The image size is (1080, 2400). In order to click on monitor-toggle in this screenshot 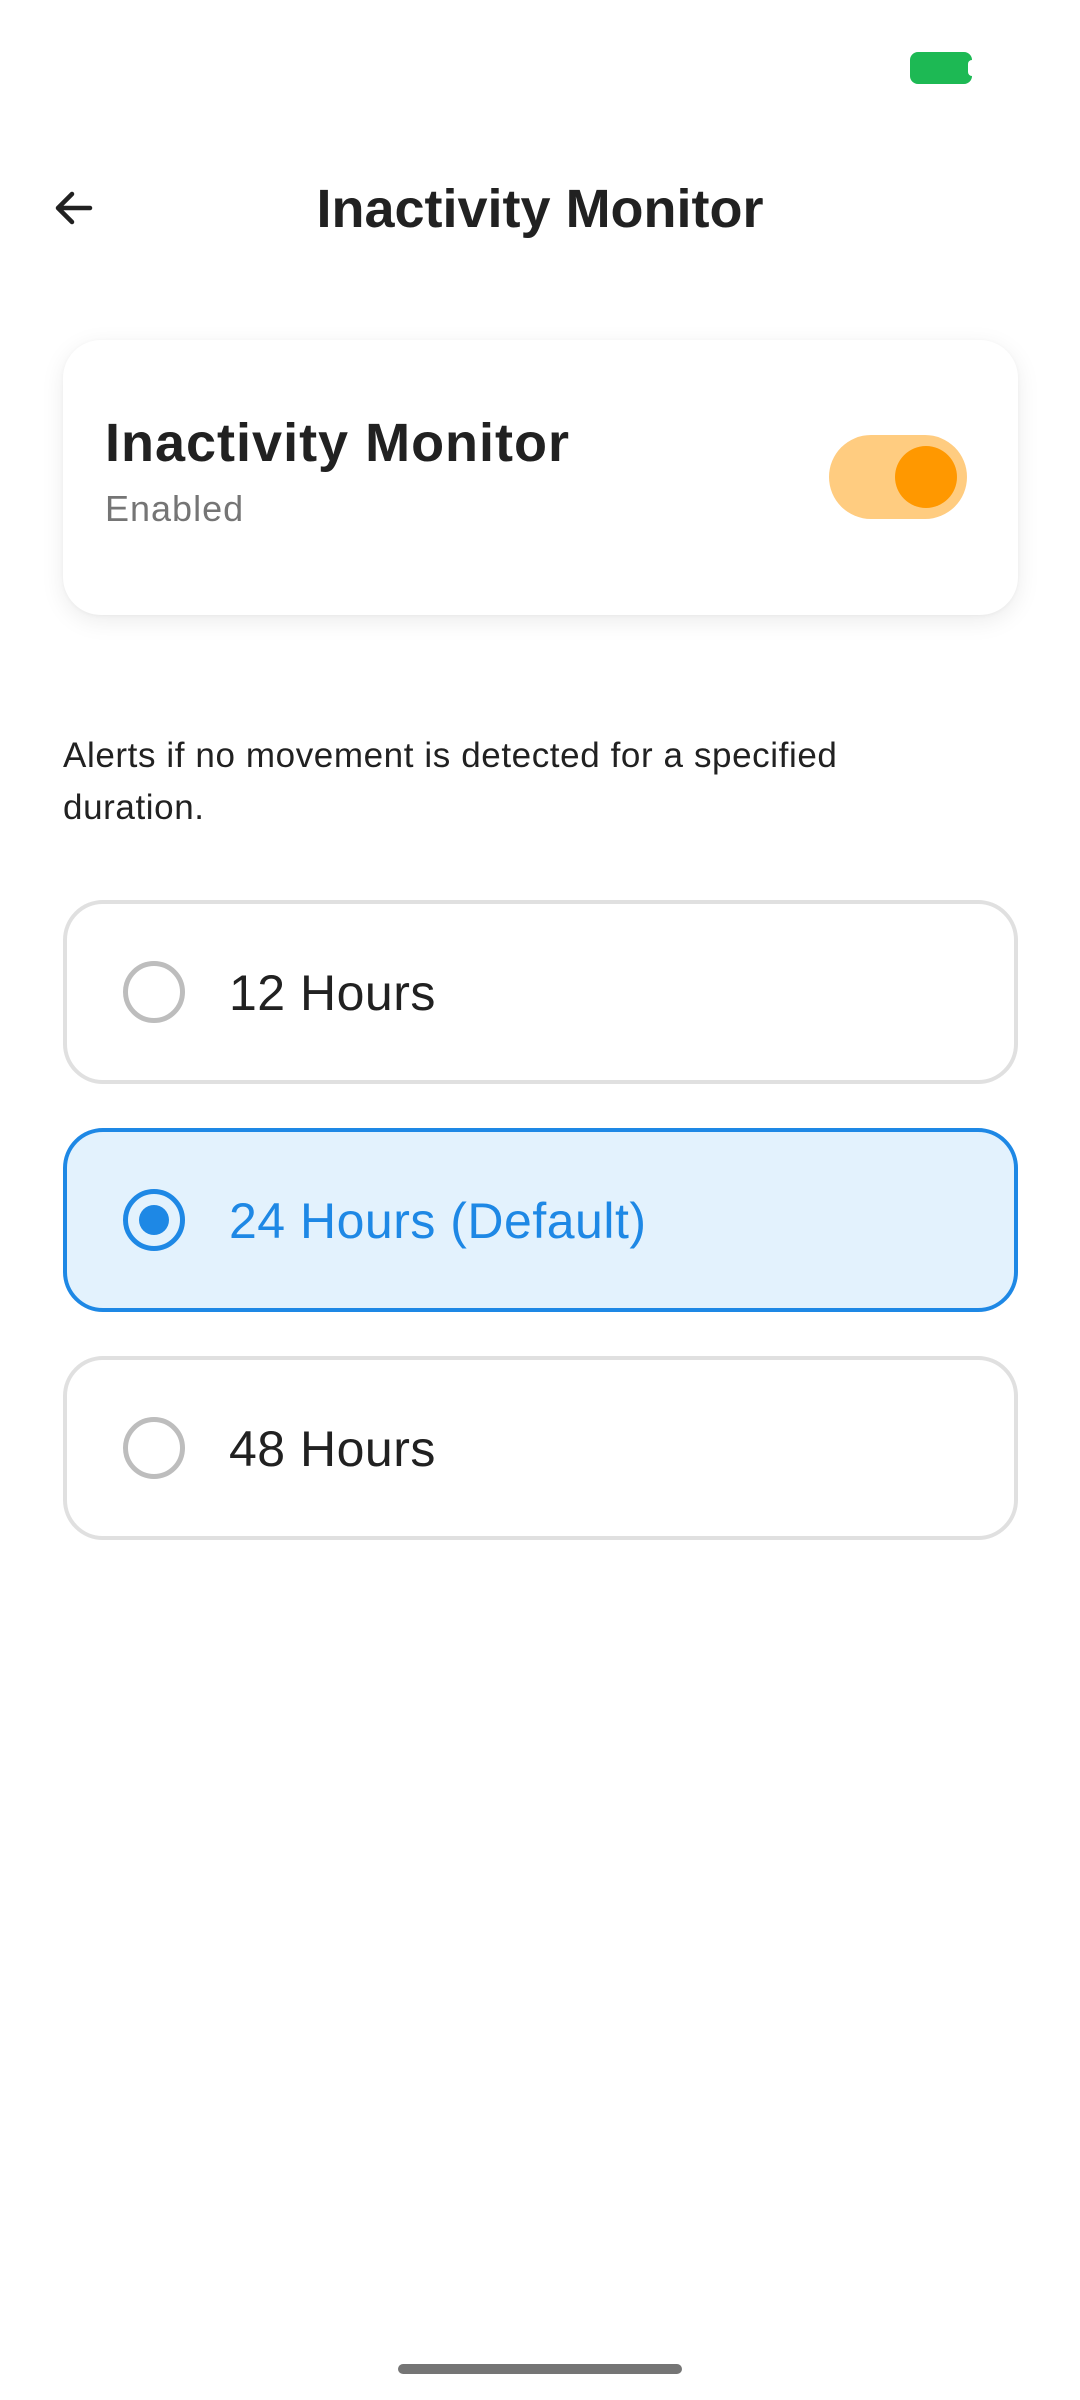, I will do `click(898, 477)`.